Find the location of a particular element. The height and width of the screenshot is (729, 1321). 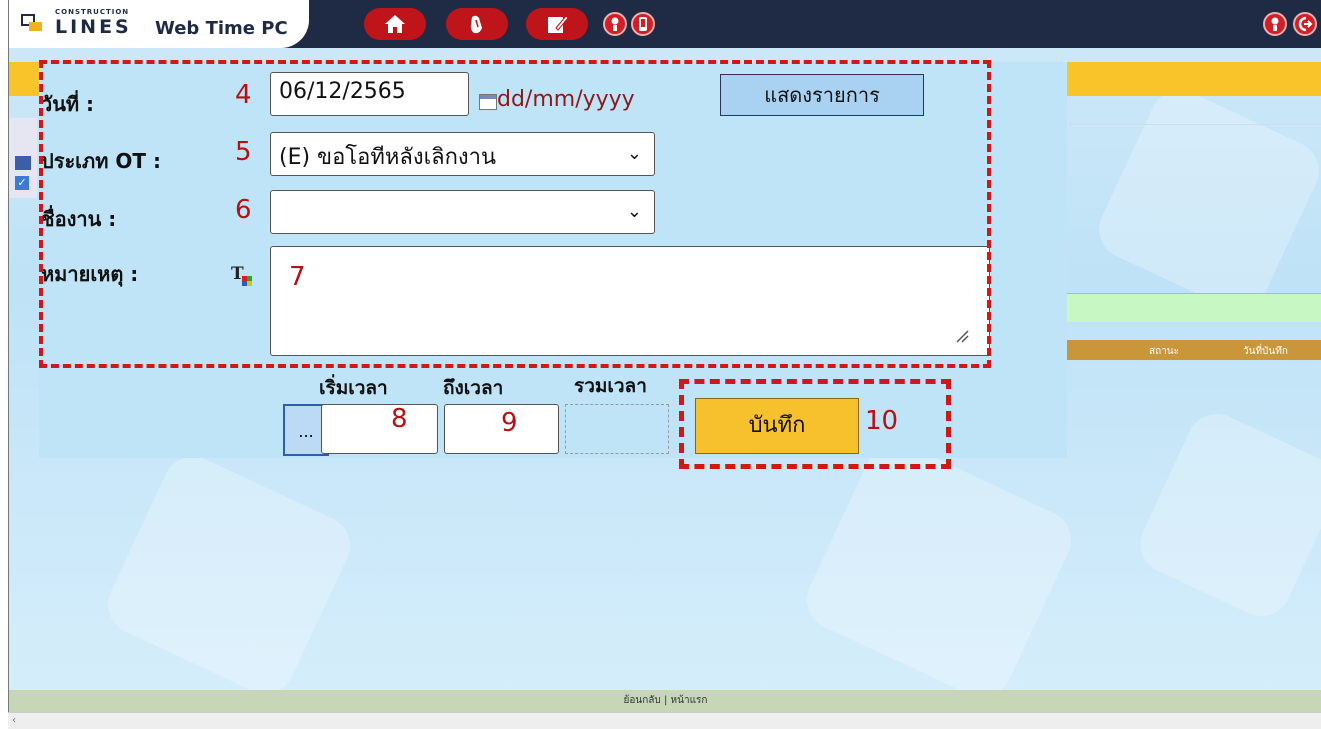

logout-icon is located at coordinates (1305, 24).